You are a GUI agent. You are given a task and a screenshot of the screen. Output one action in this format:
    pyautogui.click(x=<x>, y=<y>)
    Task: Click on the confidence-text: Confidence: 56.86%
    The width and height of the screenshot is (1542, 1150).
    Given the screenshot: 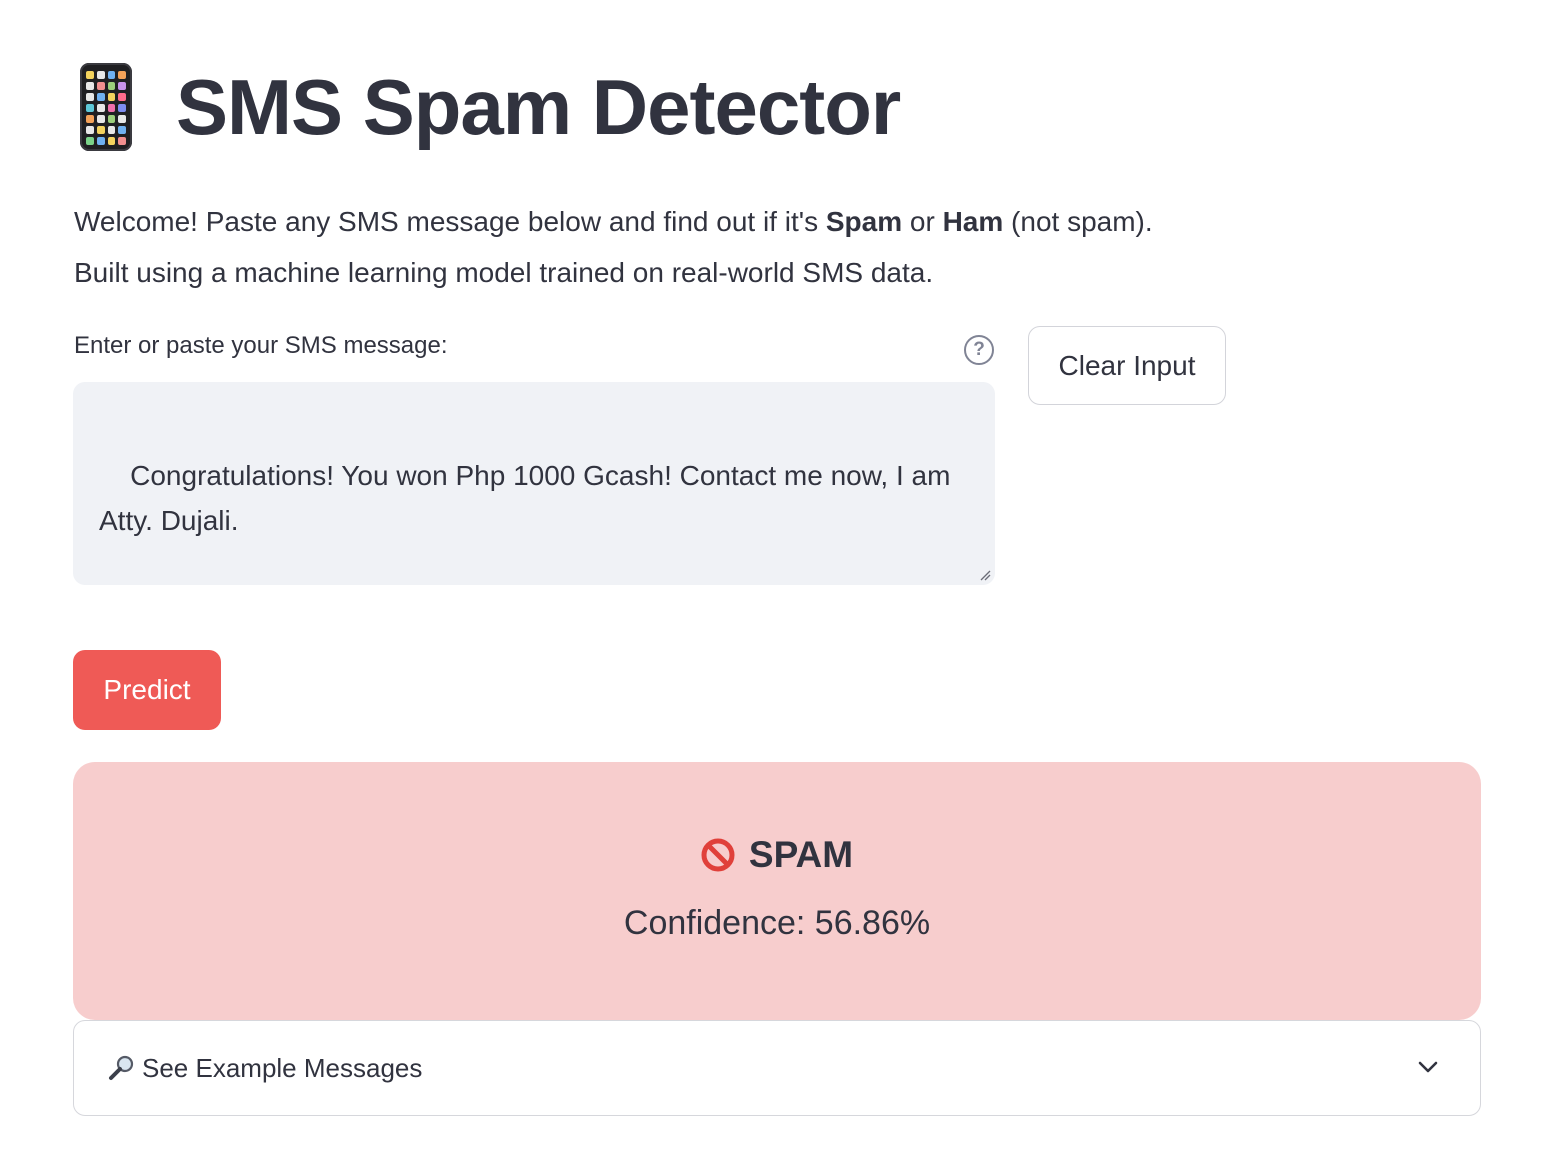 What is the action you would take?
    pyautogui.click(x=777, y=923)
    